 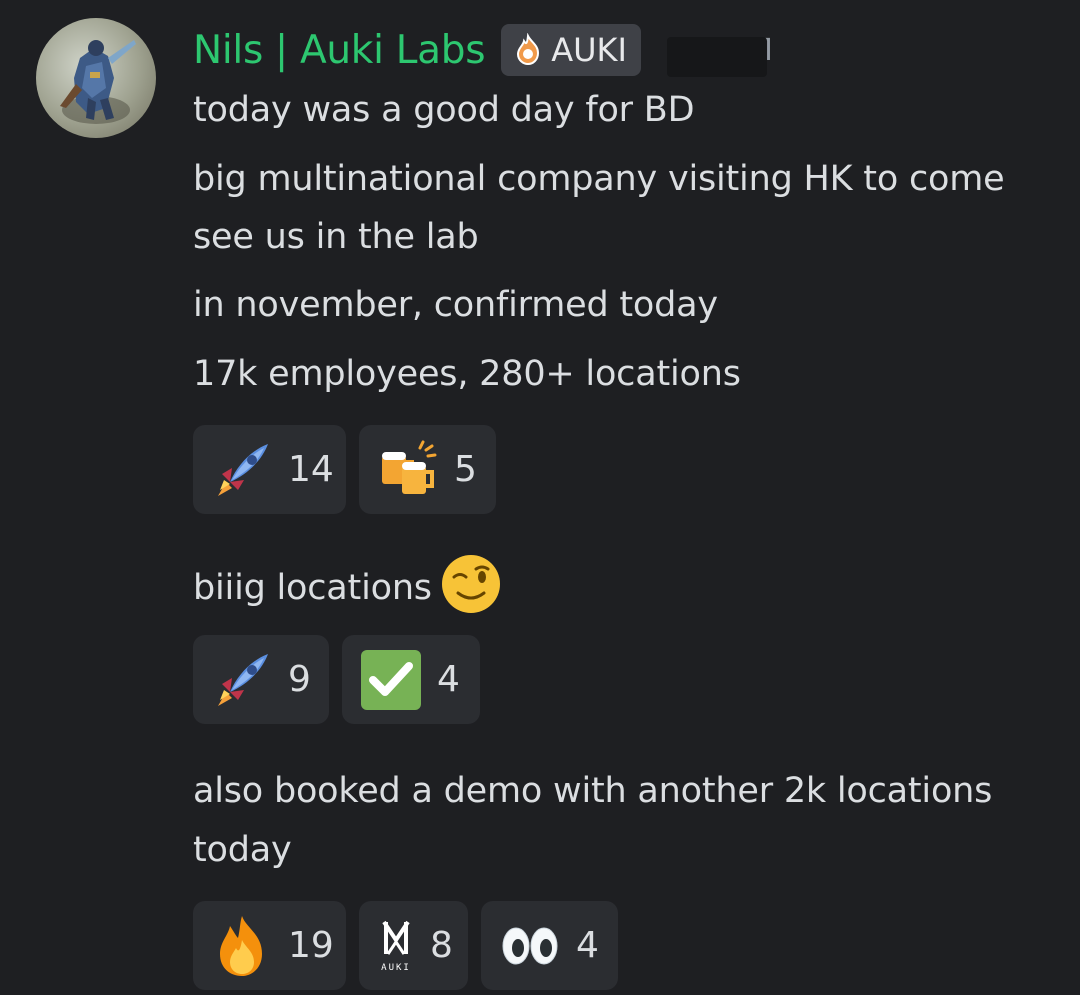 What do you see at coordinates (299, 679) in the screenshot?
I see `reaction-count: 9` at bounding box center [299, 679].